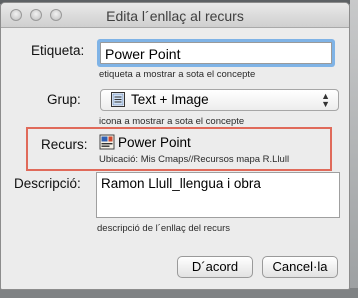 The width and height of the screenshot is (358, 298). What do you see at coordinates (164, 228) in the screenshot?
I see `description-hint: descripció de l´enllaç del recurs` at bounding box center [164, 228].